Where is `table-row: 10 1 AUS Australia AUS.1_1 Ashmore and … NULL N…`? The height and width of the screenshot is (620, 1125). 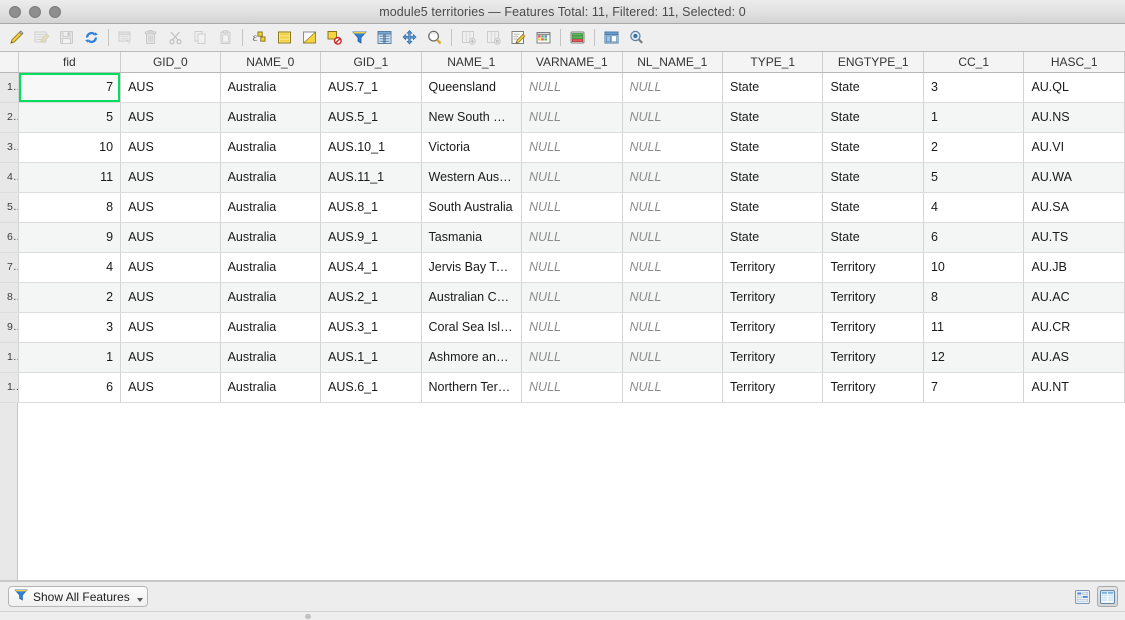 table-row: 10 1 AUS Australia AUS.1_1 Ashmore and … NULL N… is located at coordinates (562, 357).